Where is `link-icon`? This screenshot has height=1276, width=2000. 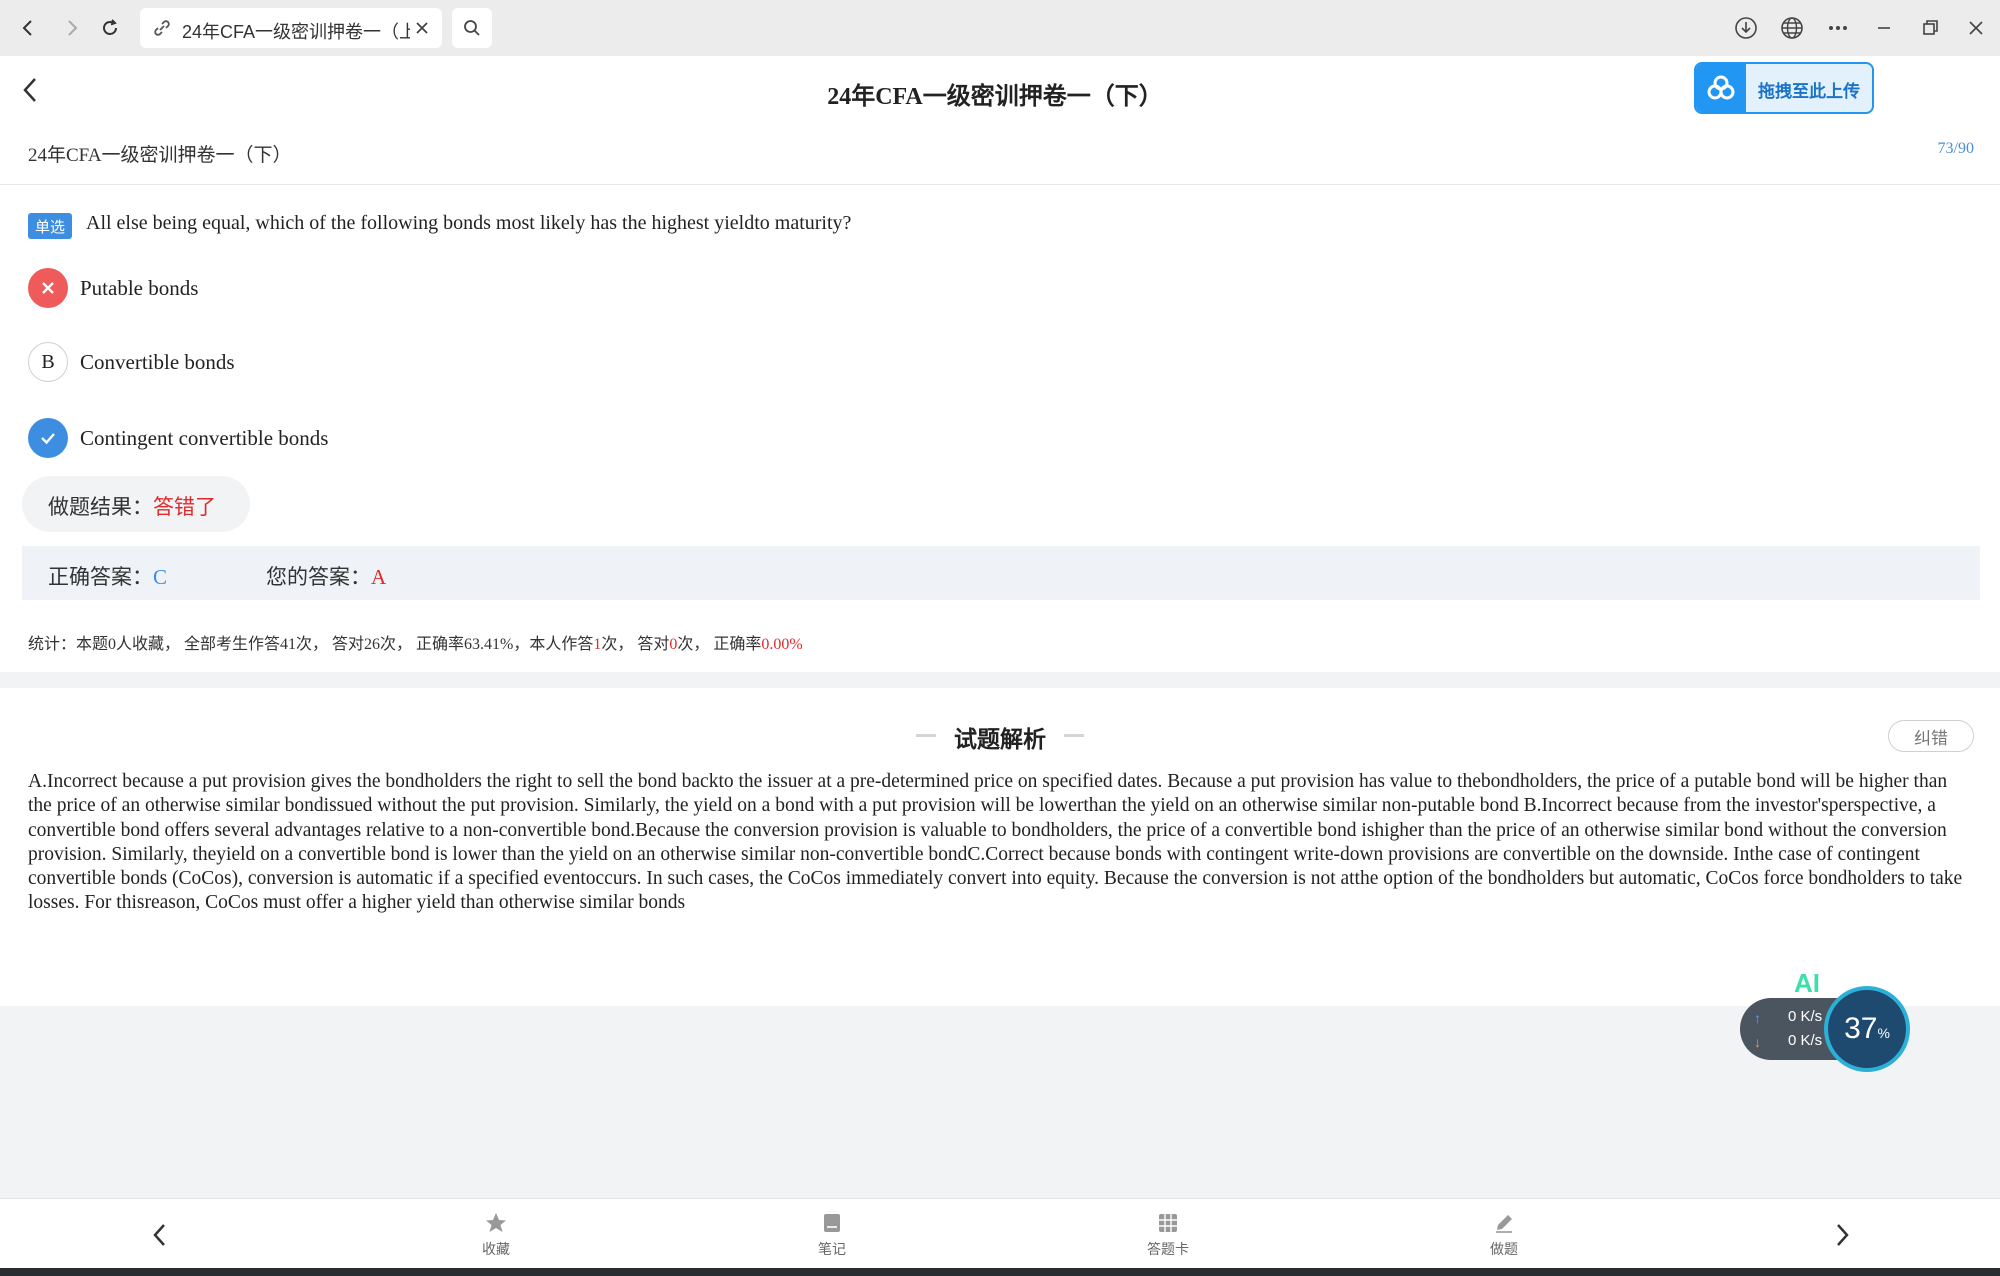
link-icon is located at coordinates (162, 28).